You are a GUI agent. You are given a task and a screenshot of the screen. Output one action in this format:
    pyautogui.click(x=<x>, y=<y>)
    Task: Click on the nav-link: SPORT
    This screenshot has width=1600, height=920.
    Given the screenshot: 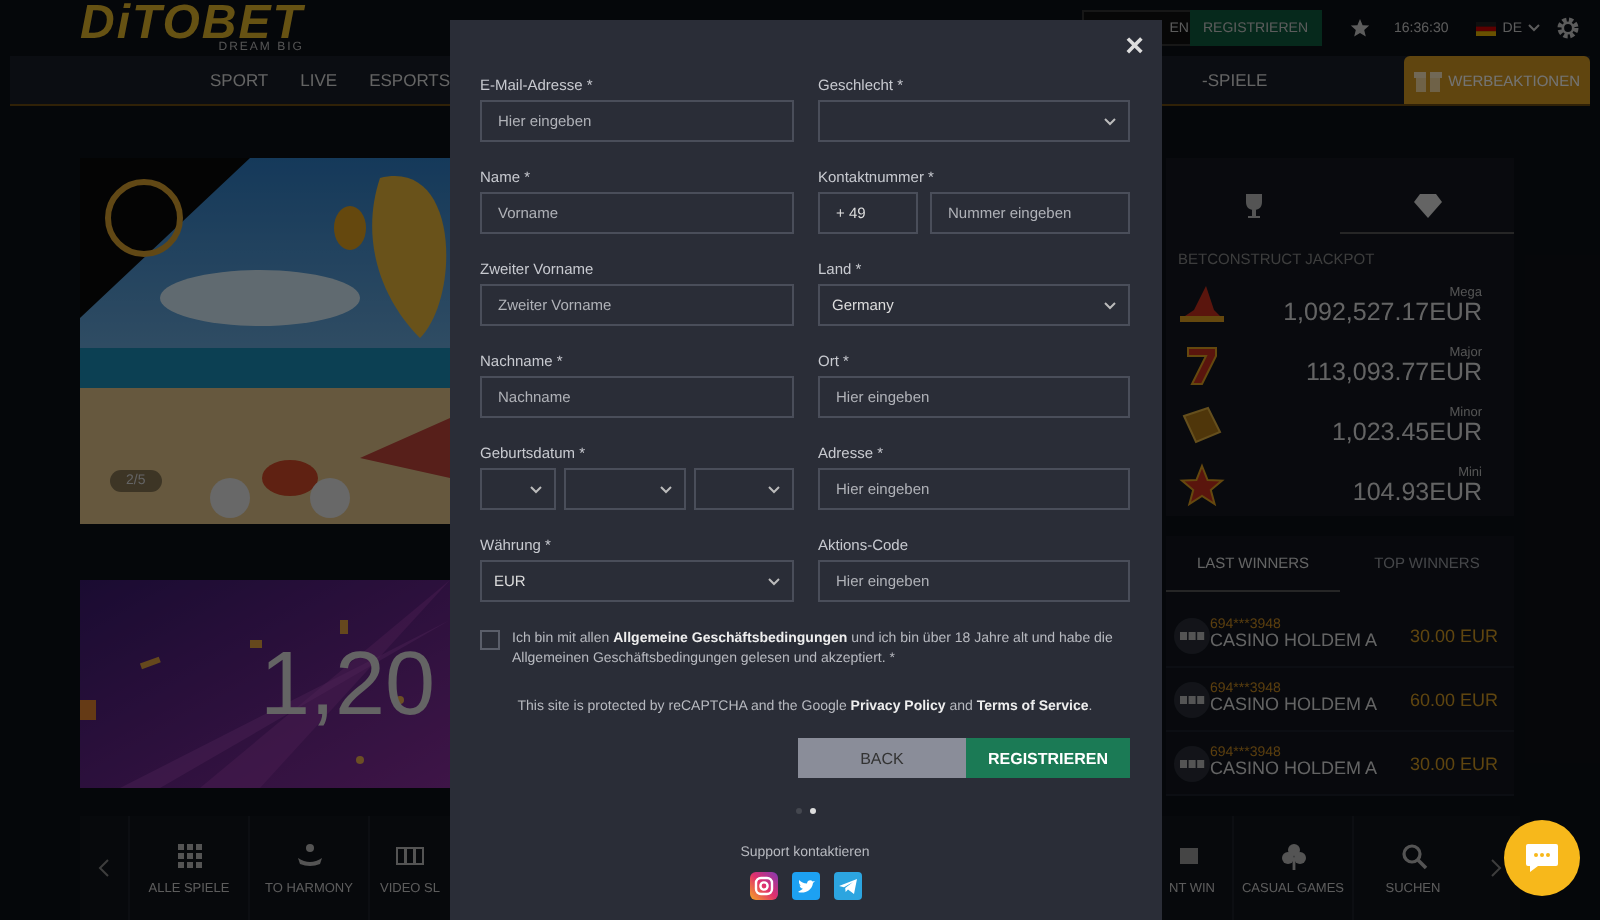 What is the action you would take?
    pyautogui.click(x=239, y=80)
    